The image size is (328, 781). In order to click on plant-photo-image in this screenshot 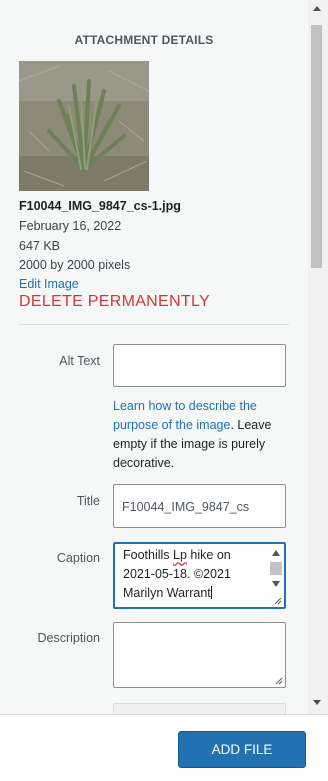, I will do `click(84, 126)`.